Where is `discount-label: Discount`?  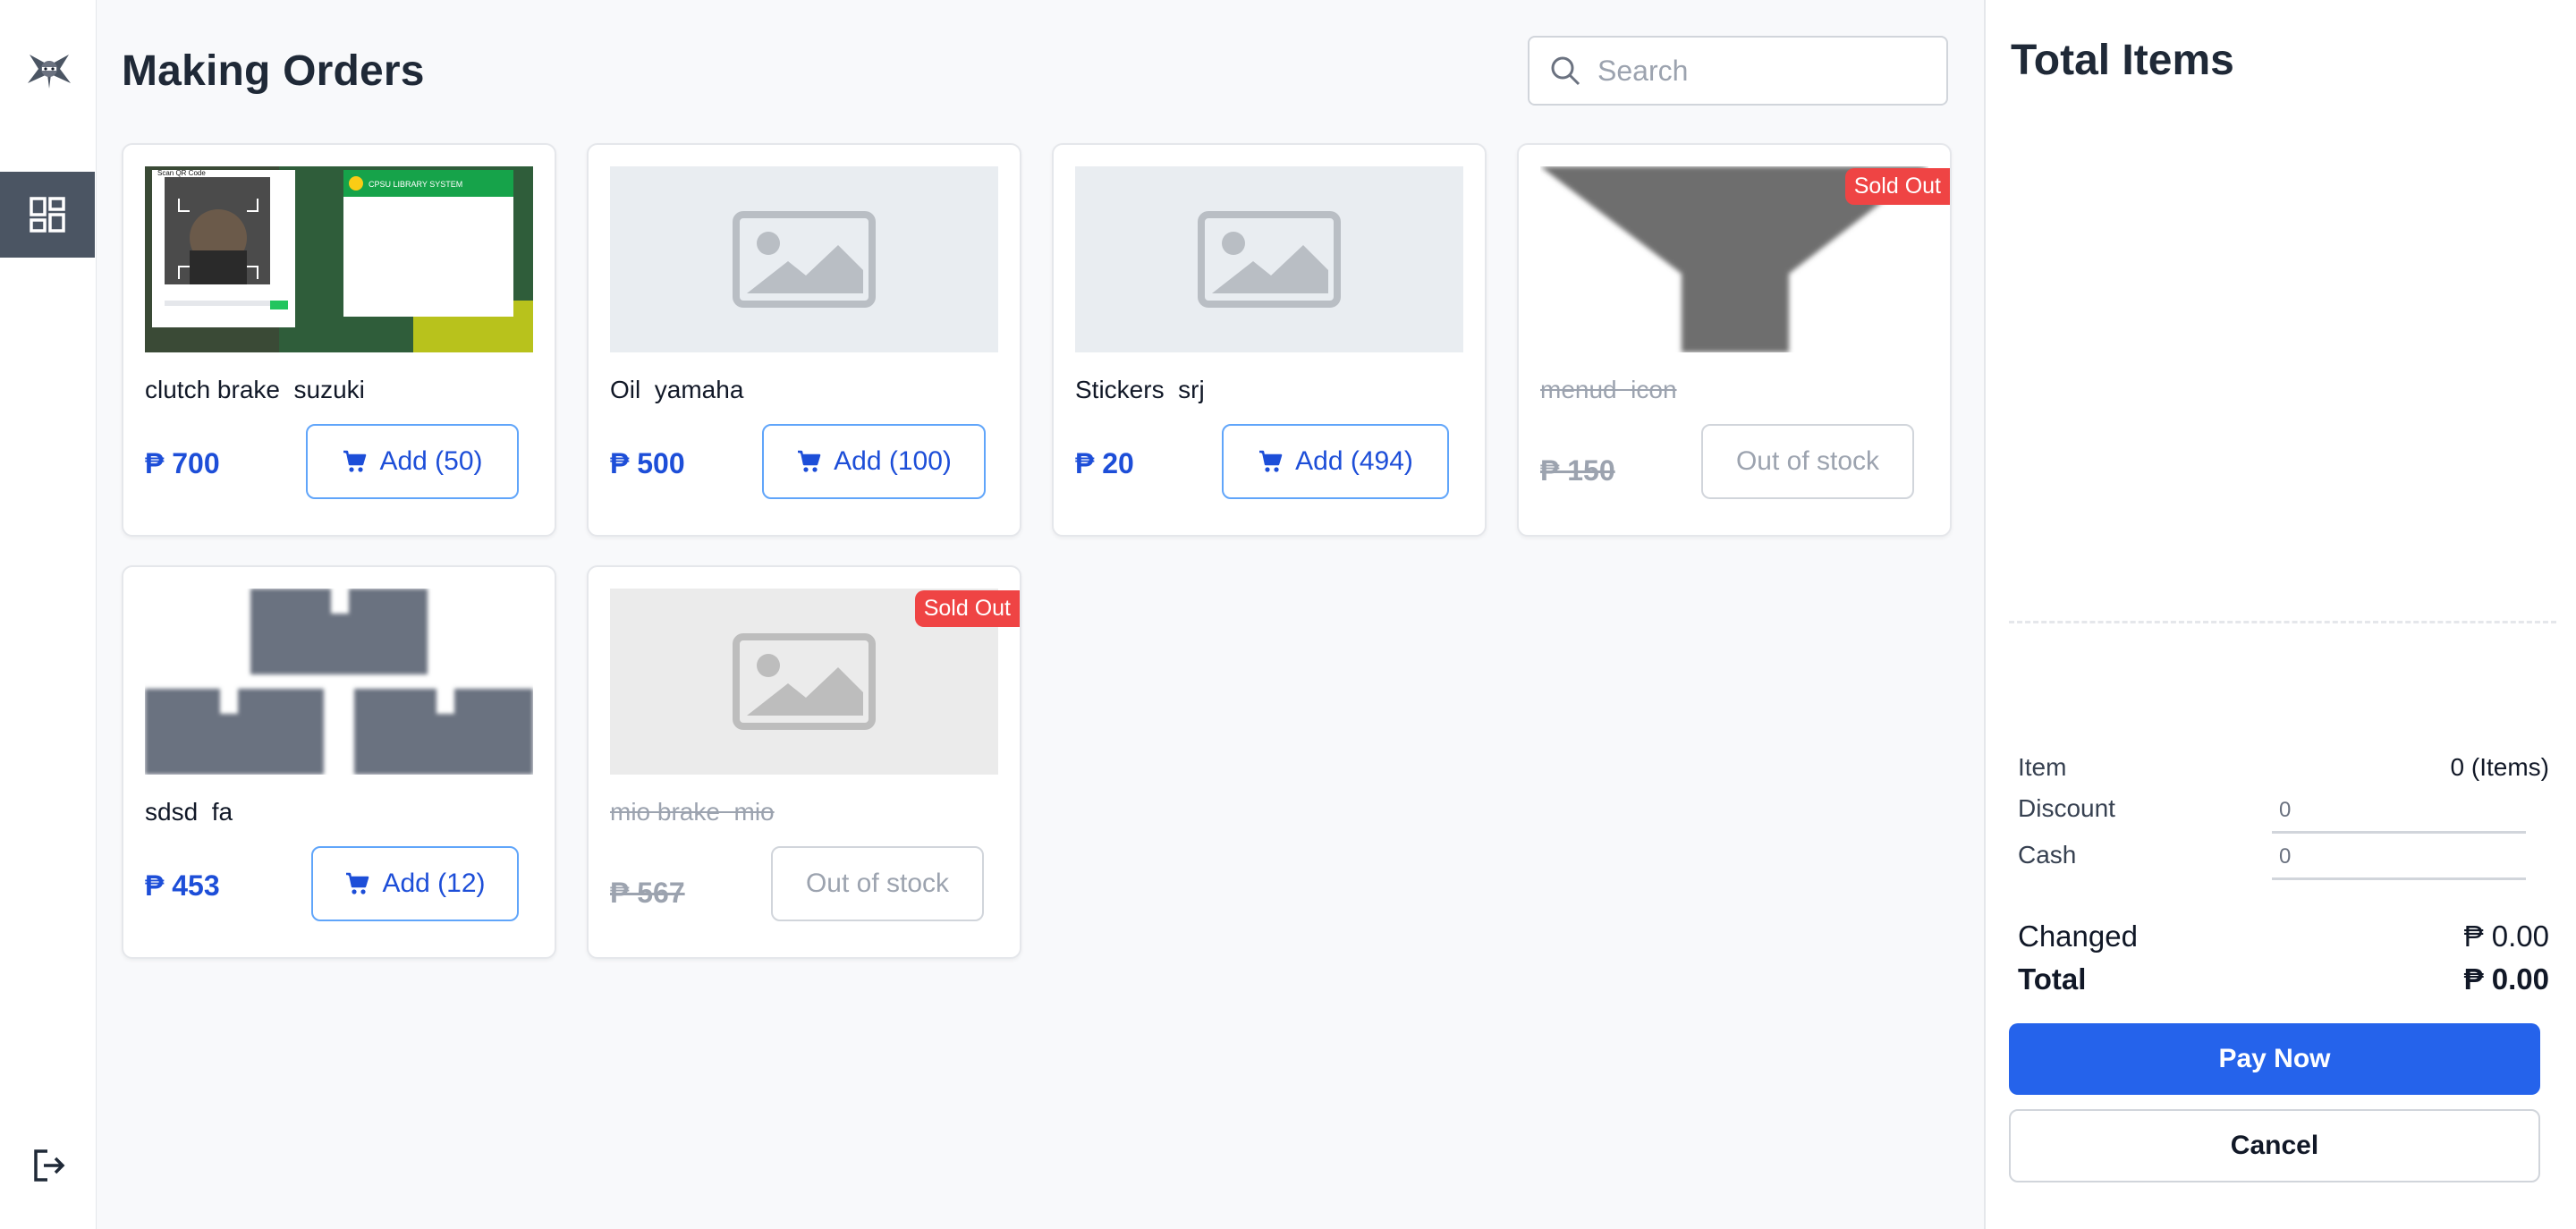 discount-label: Discount is located at coordinates (2066, 808).